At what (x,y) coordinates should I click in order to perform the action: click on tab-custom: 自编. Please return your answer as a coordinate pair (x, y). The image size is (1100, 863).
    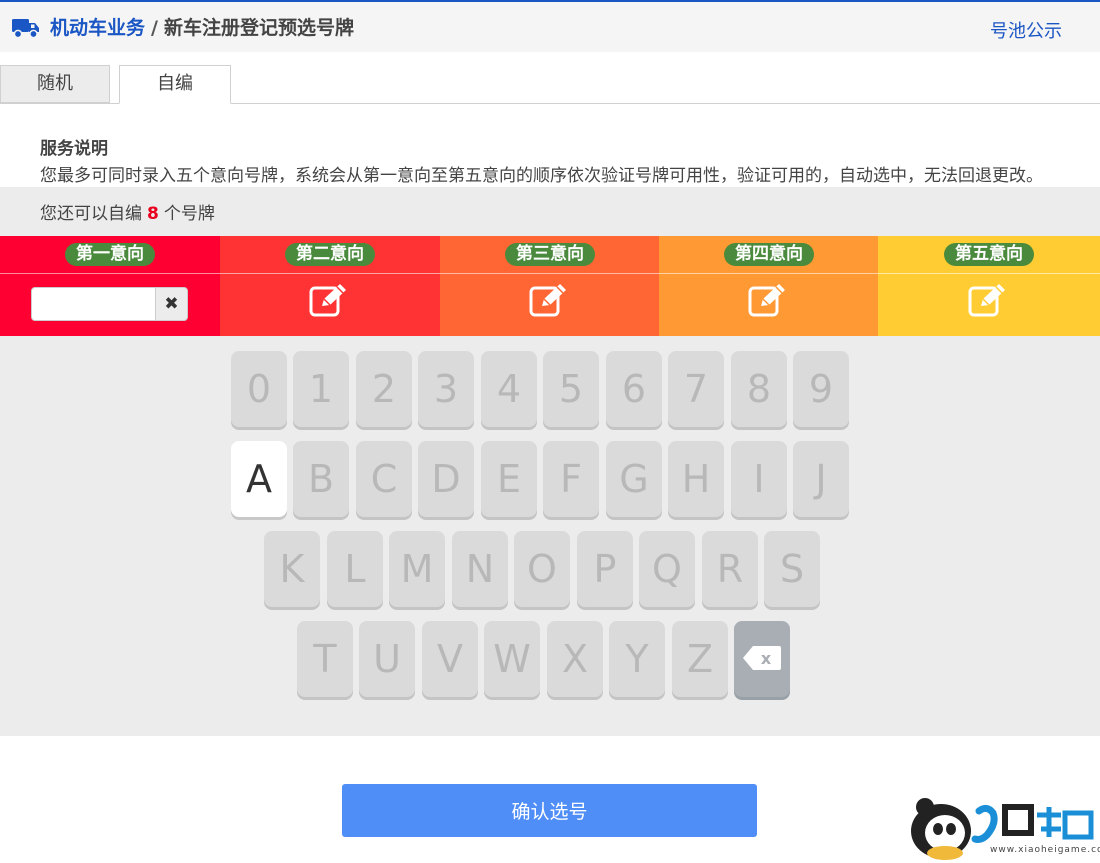
    Looking at the image, I should click on (175, 84).